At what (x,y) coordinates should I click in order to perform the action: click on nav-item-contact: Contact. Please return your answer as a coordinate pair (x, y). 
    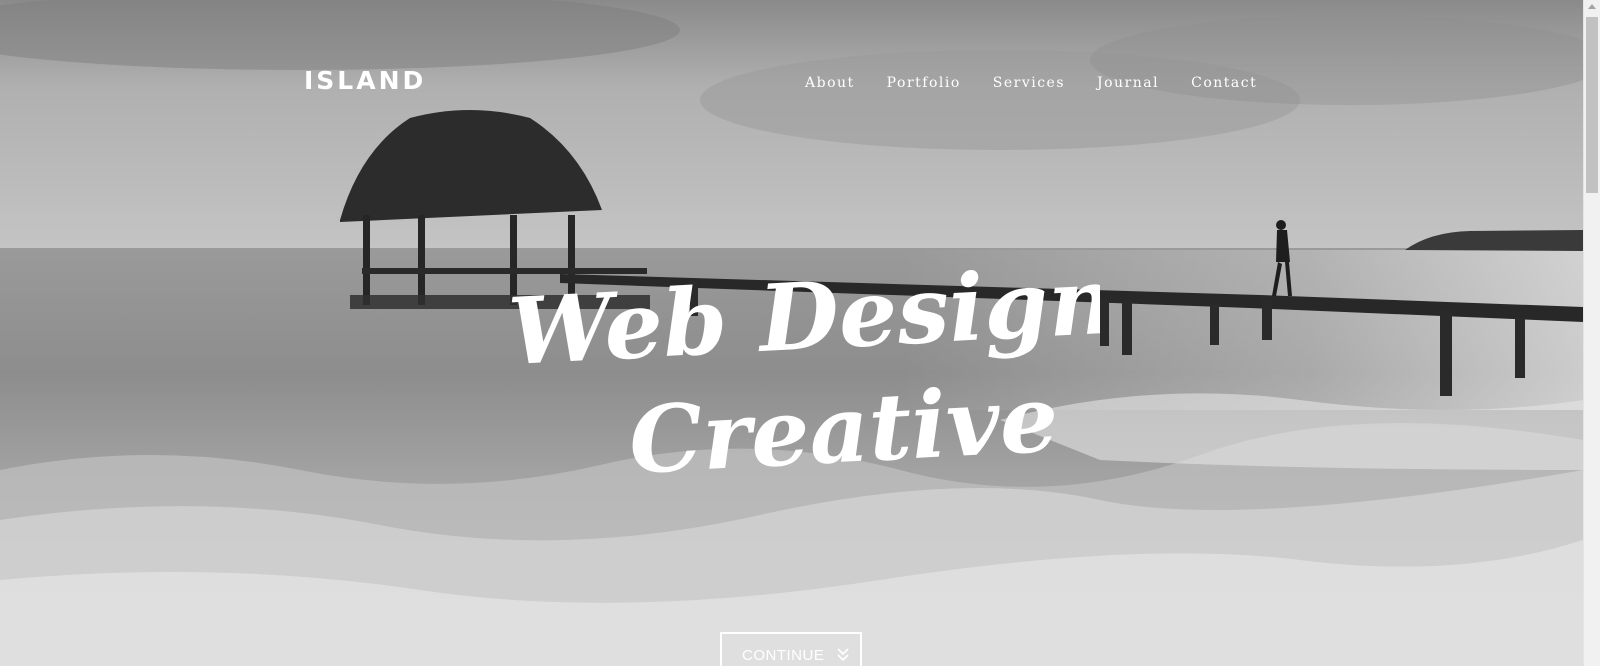
    Looking at the image, I should click on (1224, 83).